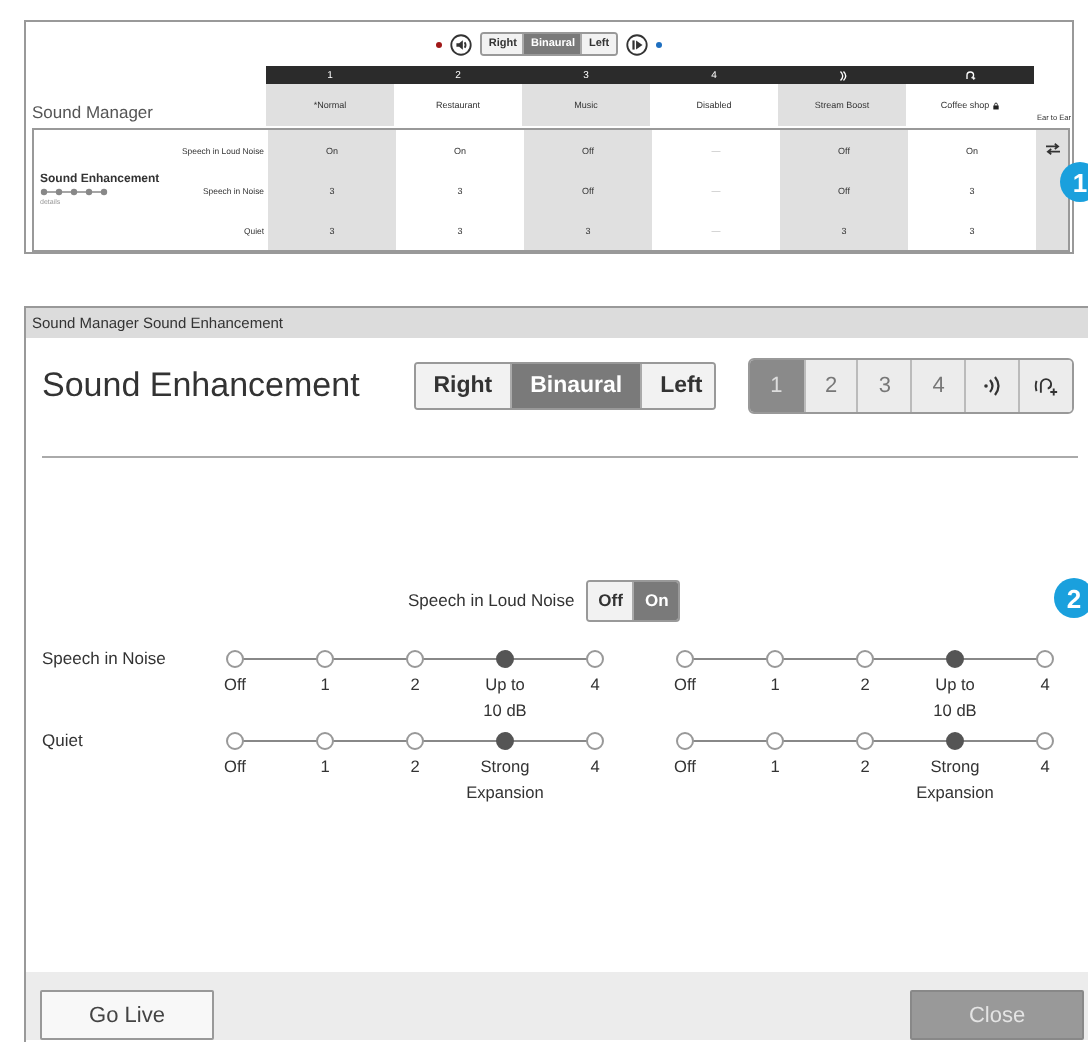  Describe the element at coordinates (883, 386) in the screenshot. I see `program-tab: 3` at that location.